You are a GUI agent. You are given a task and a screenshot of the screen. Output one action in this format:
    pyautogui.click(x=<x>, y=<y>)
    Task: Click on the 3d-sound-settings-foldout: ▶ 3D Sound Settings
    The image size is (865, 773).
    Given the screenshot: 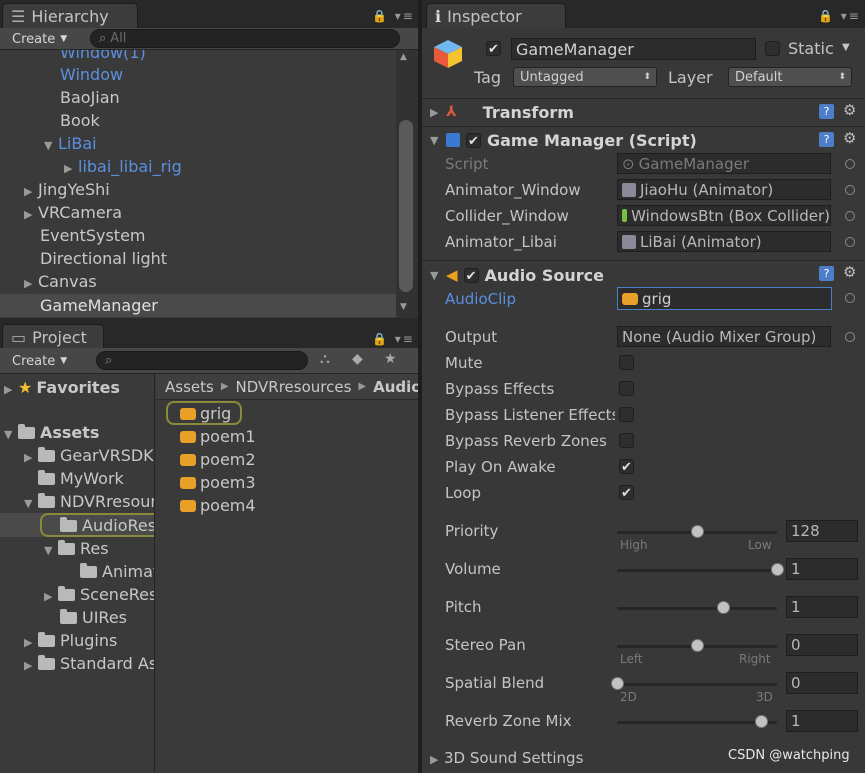 What is the action you would take?
    pyautogui.click(x=506, y=758)
    